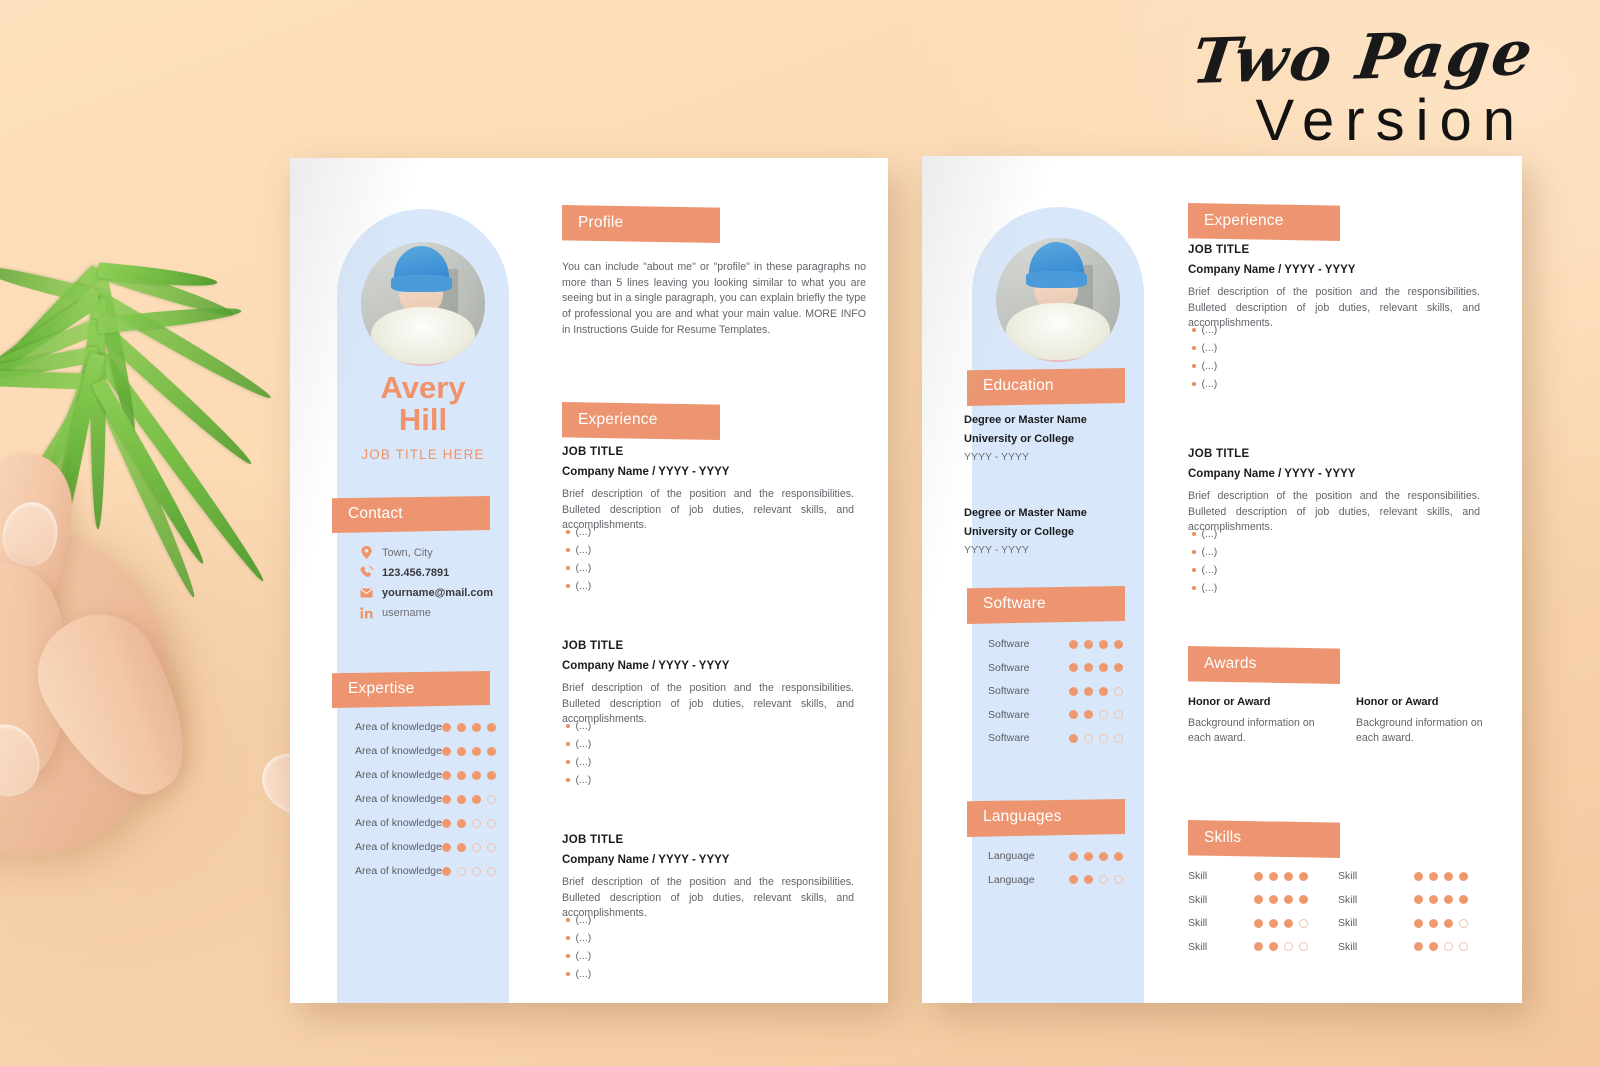  What do you see at coordinates (404, 572) in the screenshot?
I see `contact-item: 123.456.7891` at bounding box center [404, 572].